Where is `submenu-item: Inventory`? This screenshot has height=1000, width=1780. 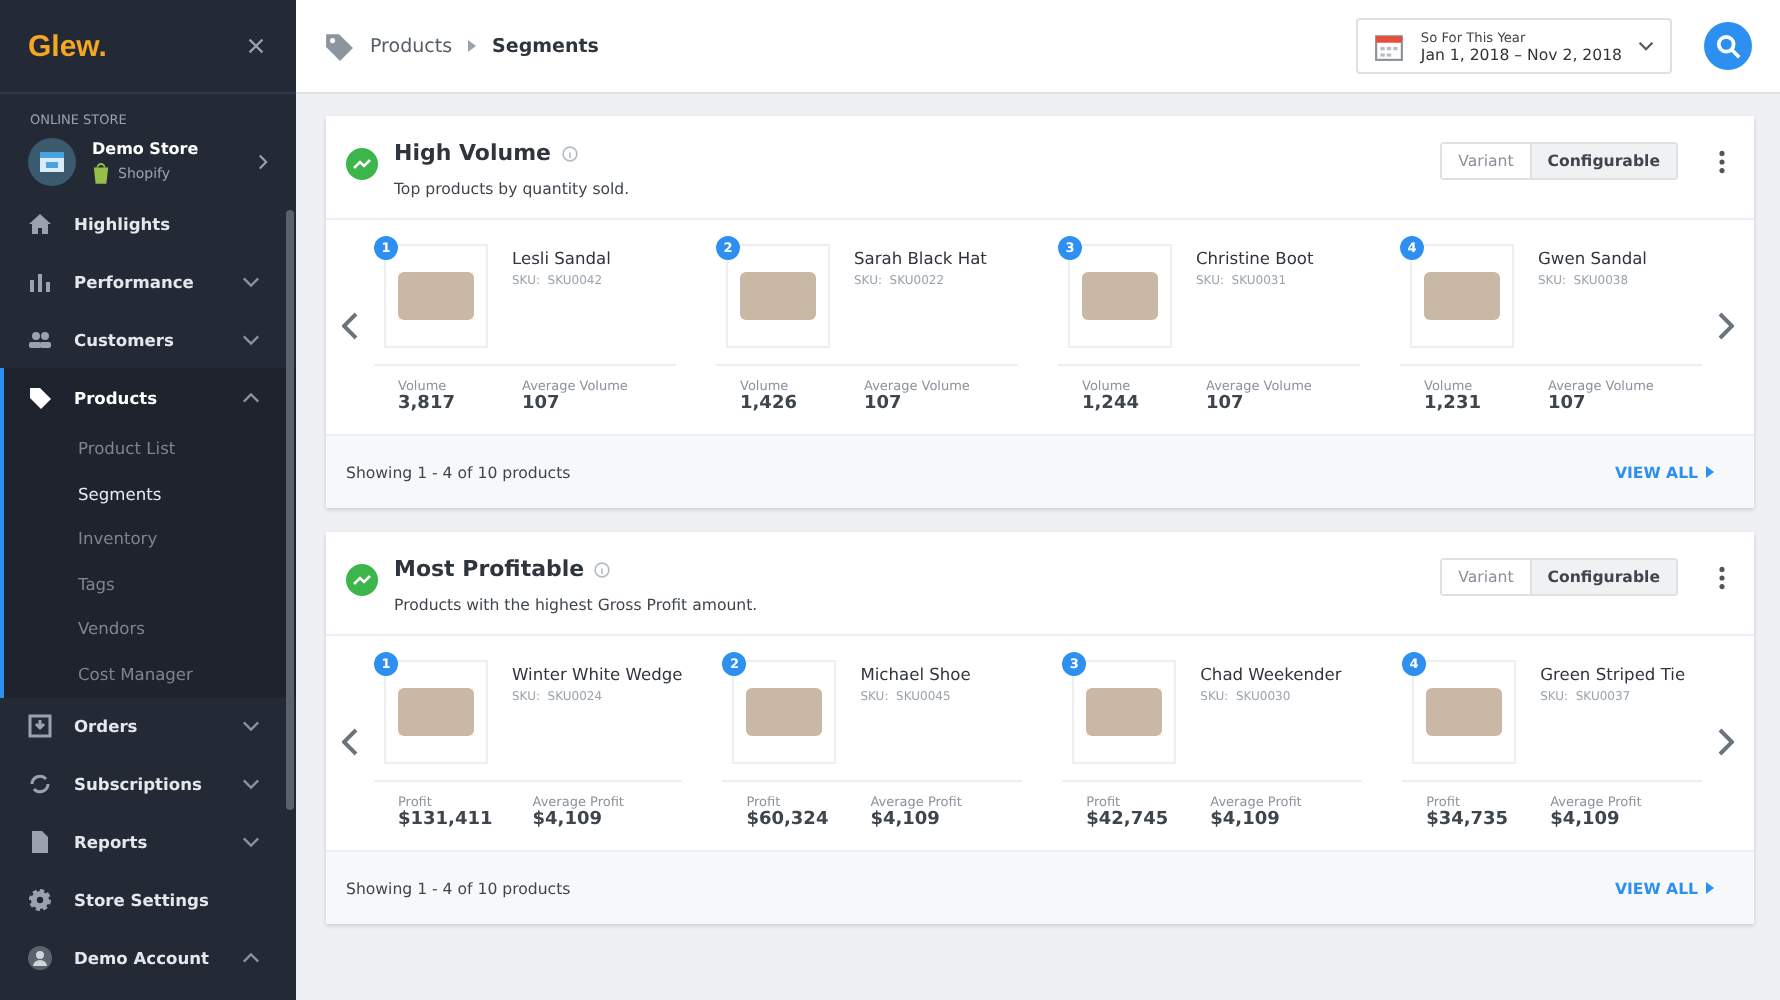
submenu-item: Inventory is located at coordinates (150, 539).